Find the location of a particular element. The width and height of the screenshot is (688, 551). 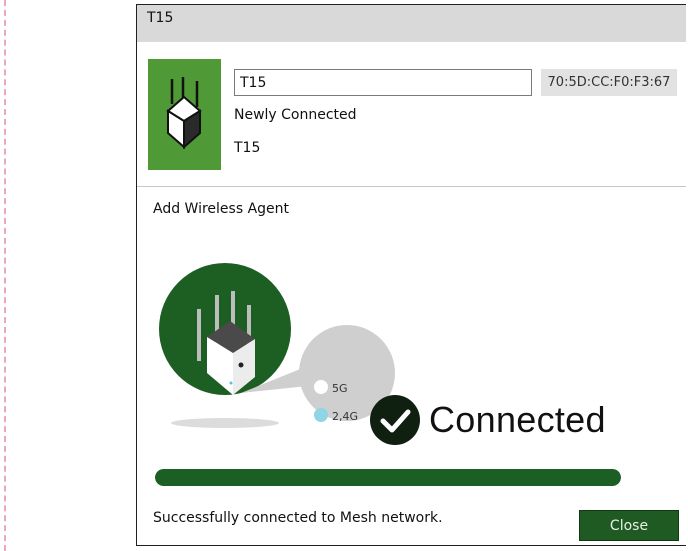

close-button: Close is located at coordinates (629, 525).